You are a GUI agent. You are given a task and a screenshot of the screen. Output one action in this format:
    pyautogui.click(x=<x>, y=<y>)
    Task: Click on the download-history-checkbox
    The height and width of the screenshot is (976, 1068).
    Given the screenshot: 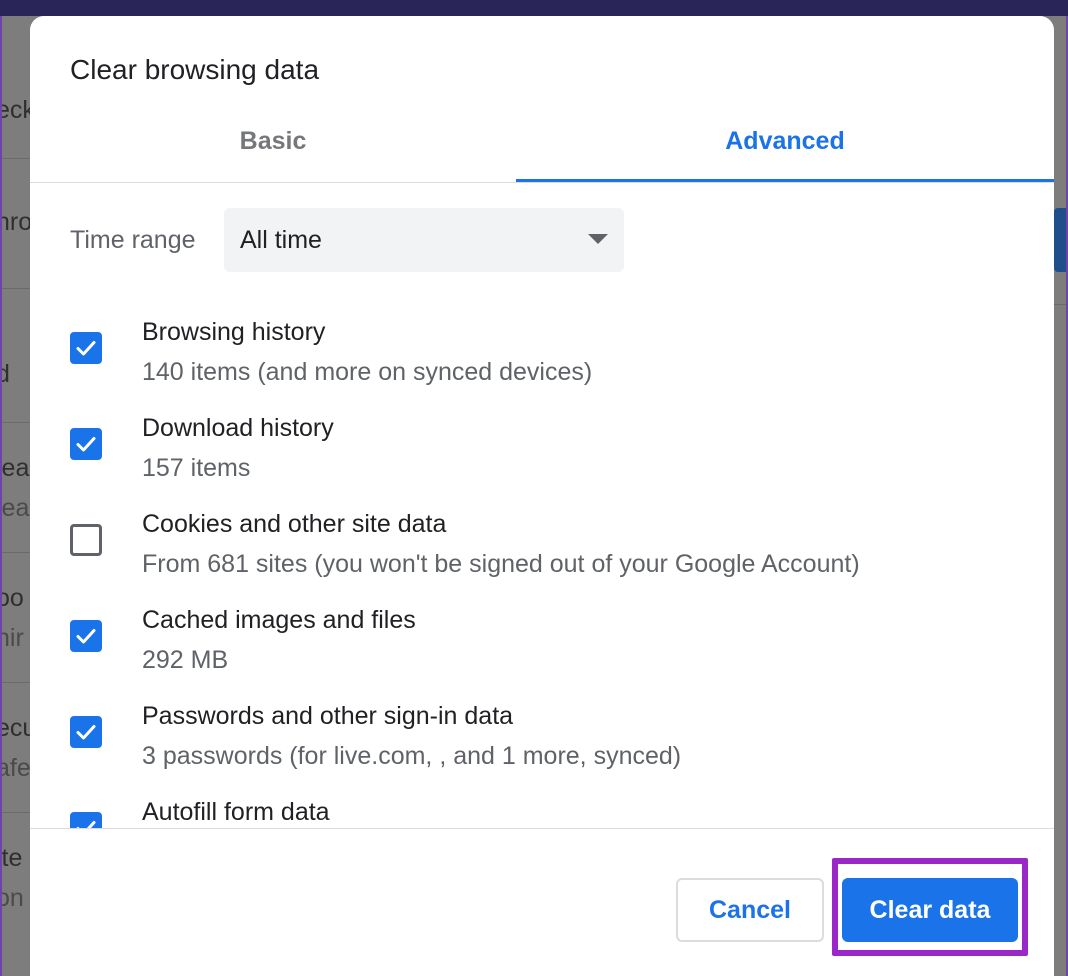 What is the action you would take?
    pyautogui.click(x=86, y=444)
    